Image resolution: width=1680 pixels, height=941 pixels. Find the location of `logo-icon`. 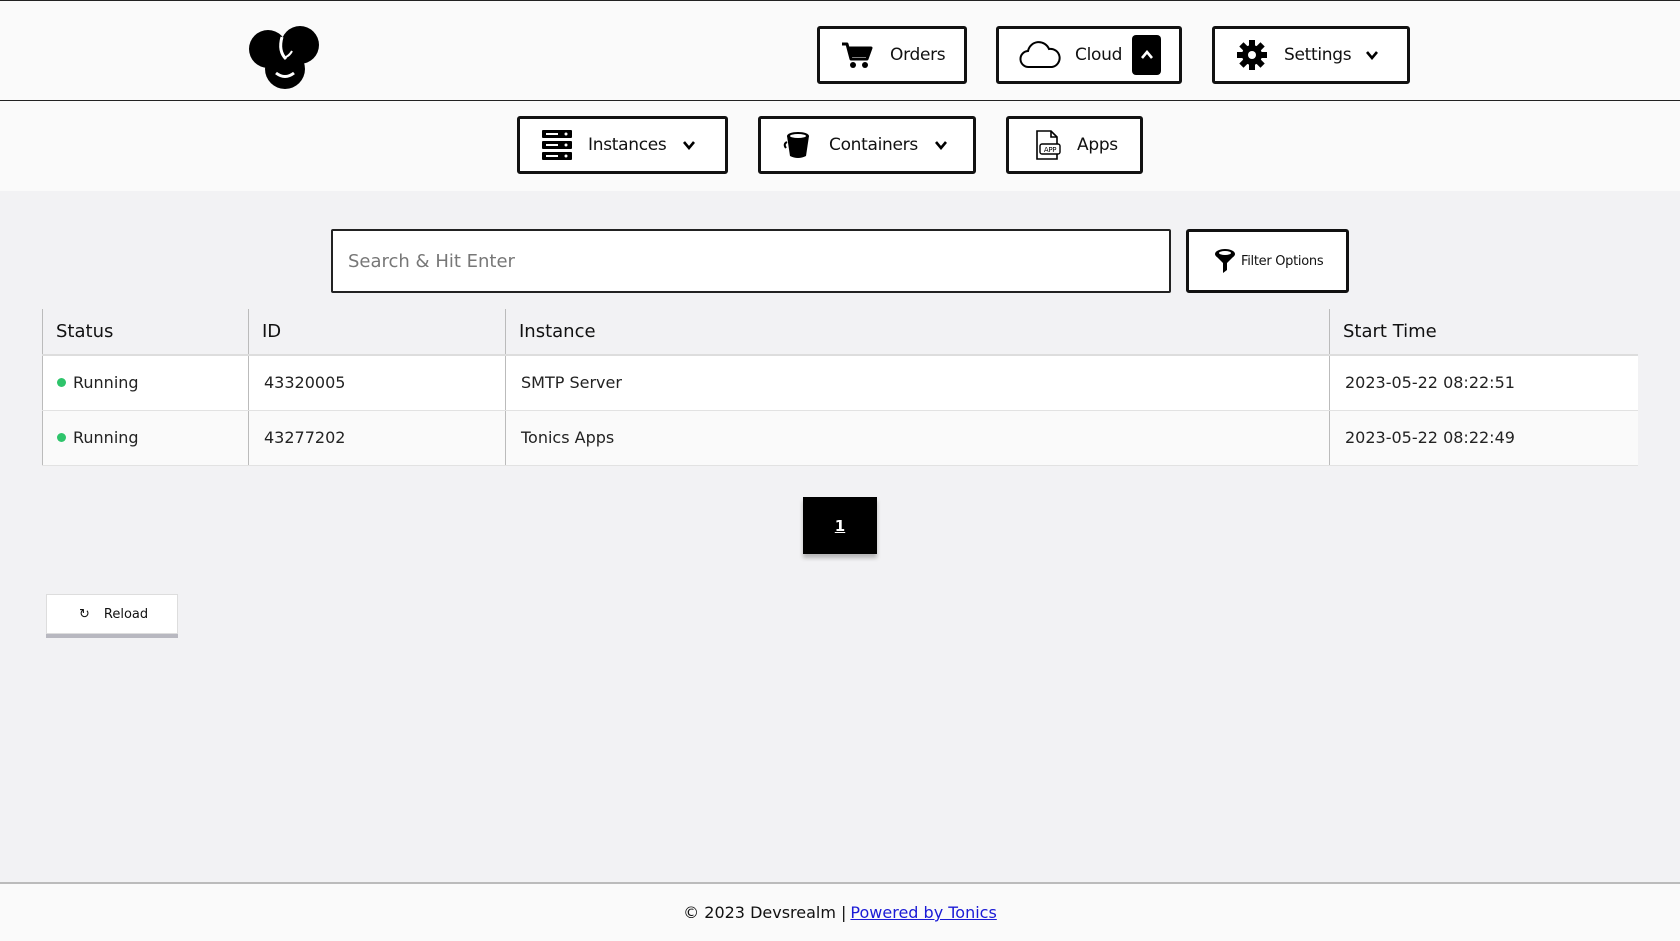

logo-icon is located at coordinates (284, 53).